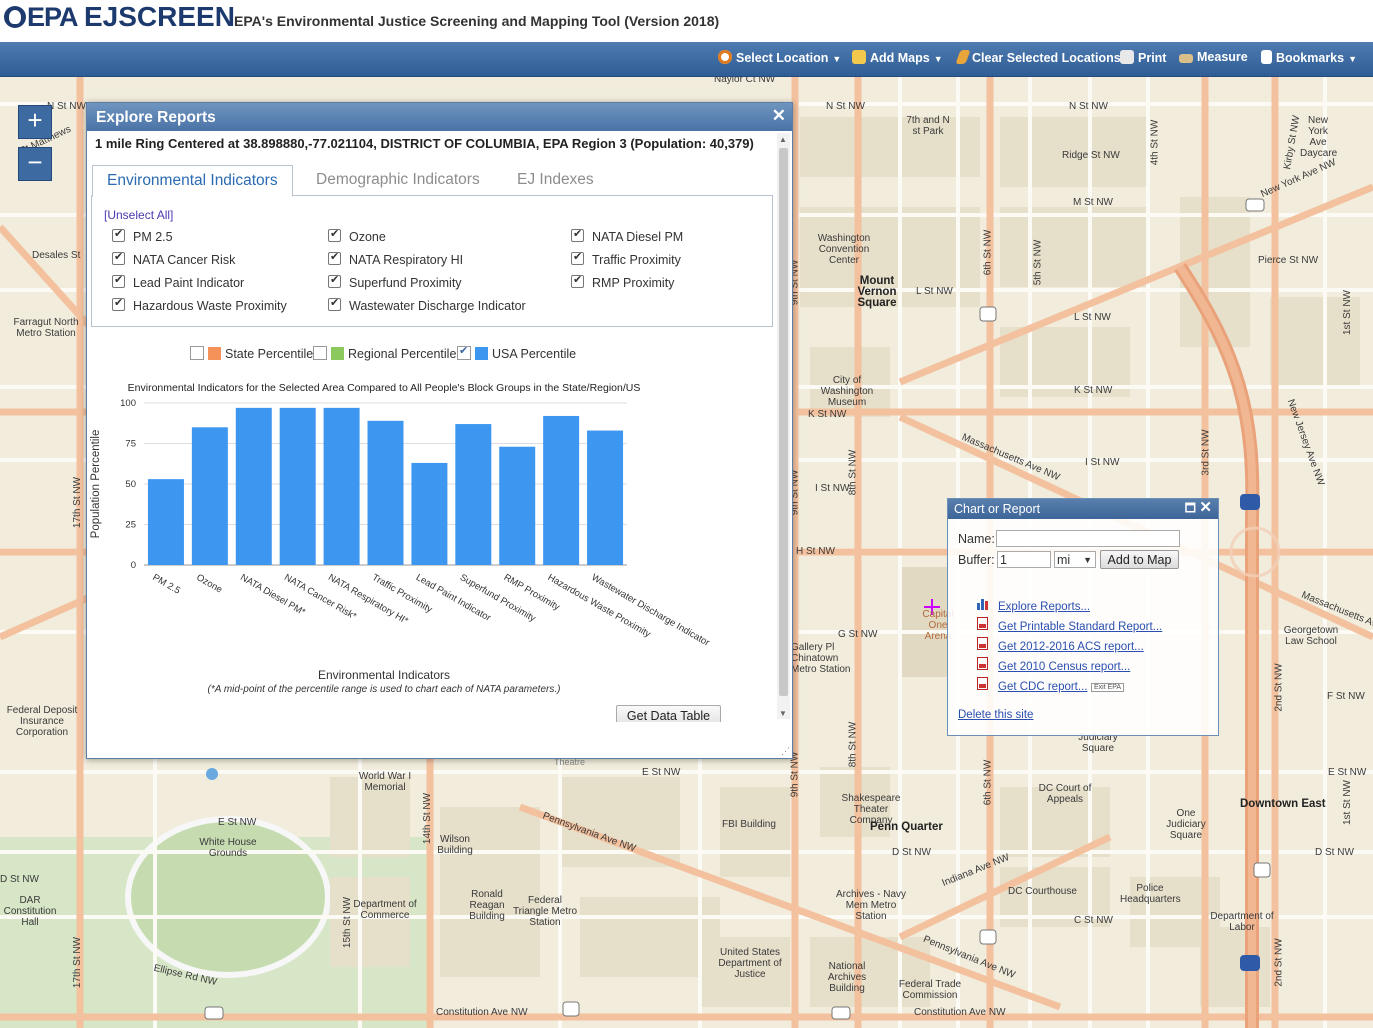  What do you see at coordinates (439, 117) in the screenshot?
I see `dialog-titlebar: Explore Reports` at bounding box center [439, 117].